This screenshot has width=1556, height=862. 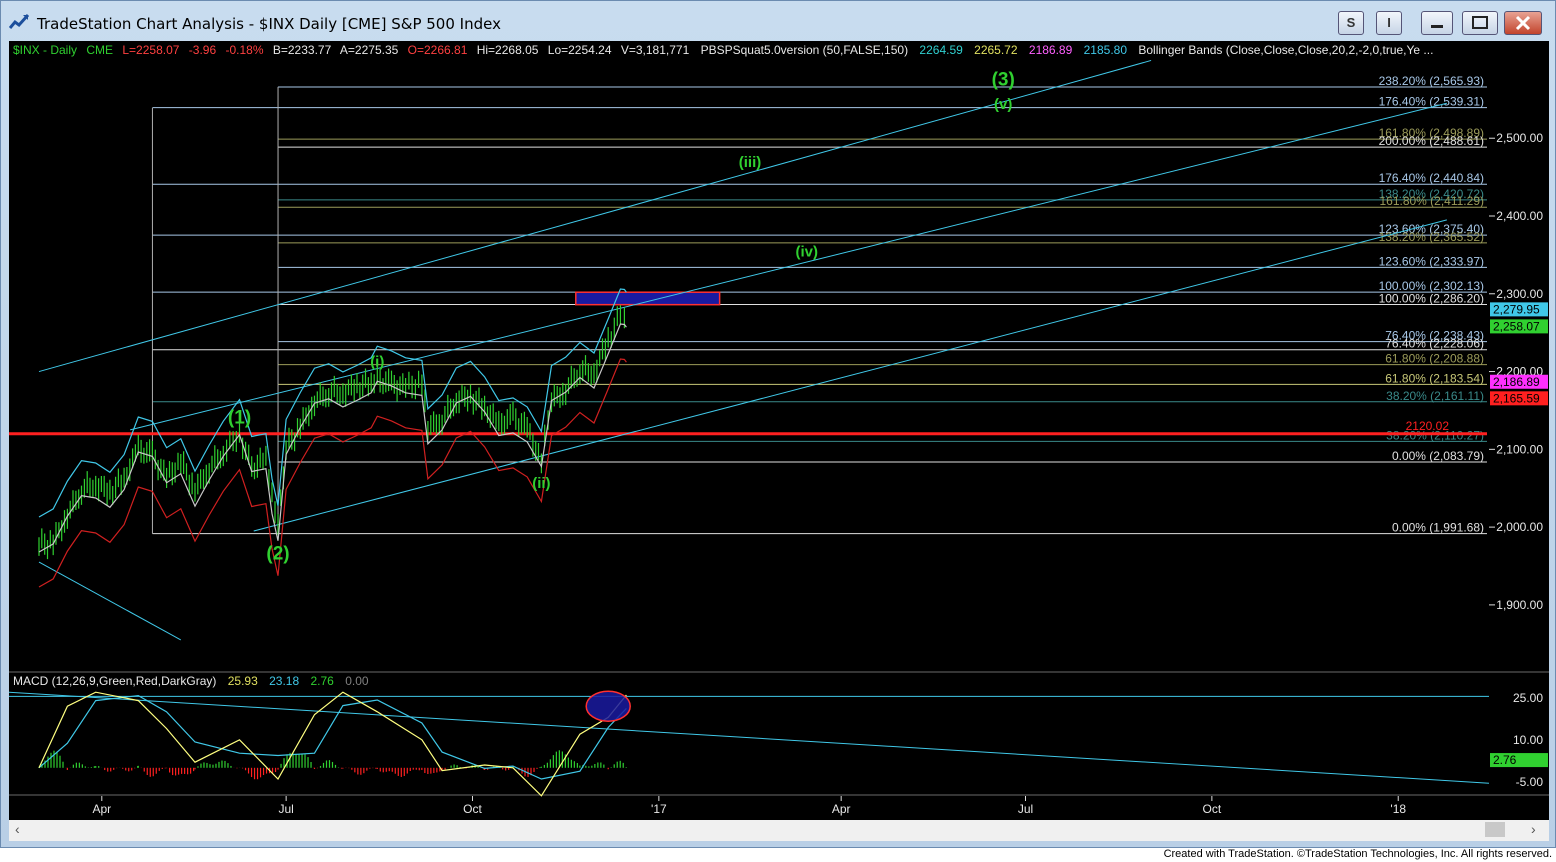 I want to click on price-badge-label: 2,186.89, so click(x=1516, y=382).